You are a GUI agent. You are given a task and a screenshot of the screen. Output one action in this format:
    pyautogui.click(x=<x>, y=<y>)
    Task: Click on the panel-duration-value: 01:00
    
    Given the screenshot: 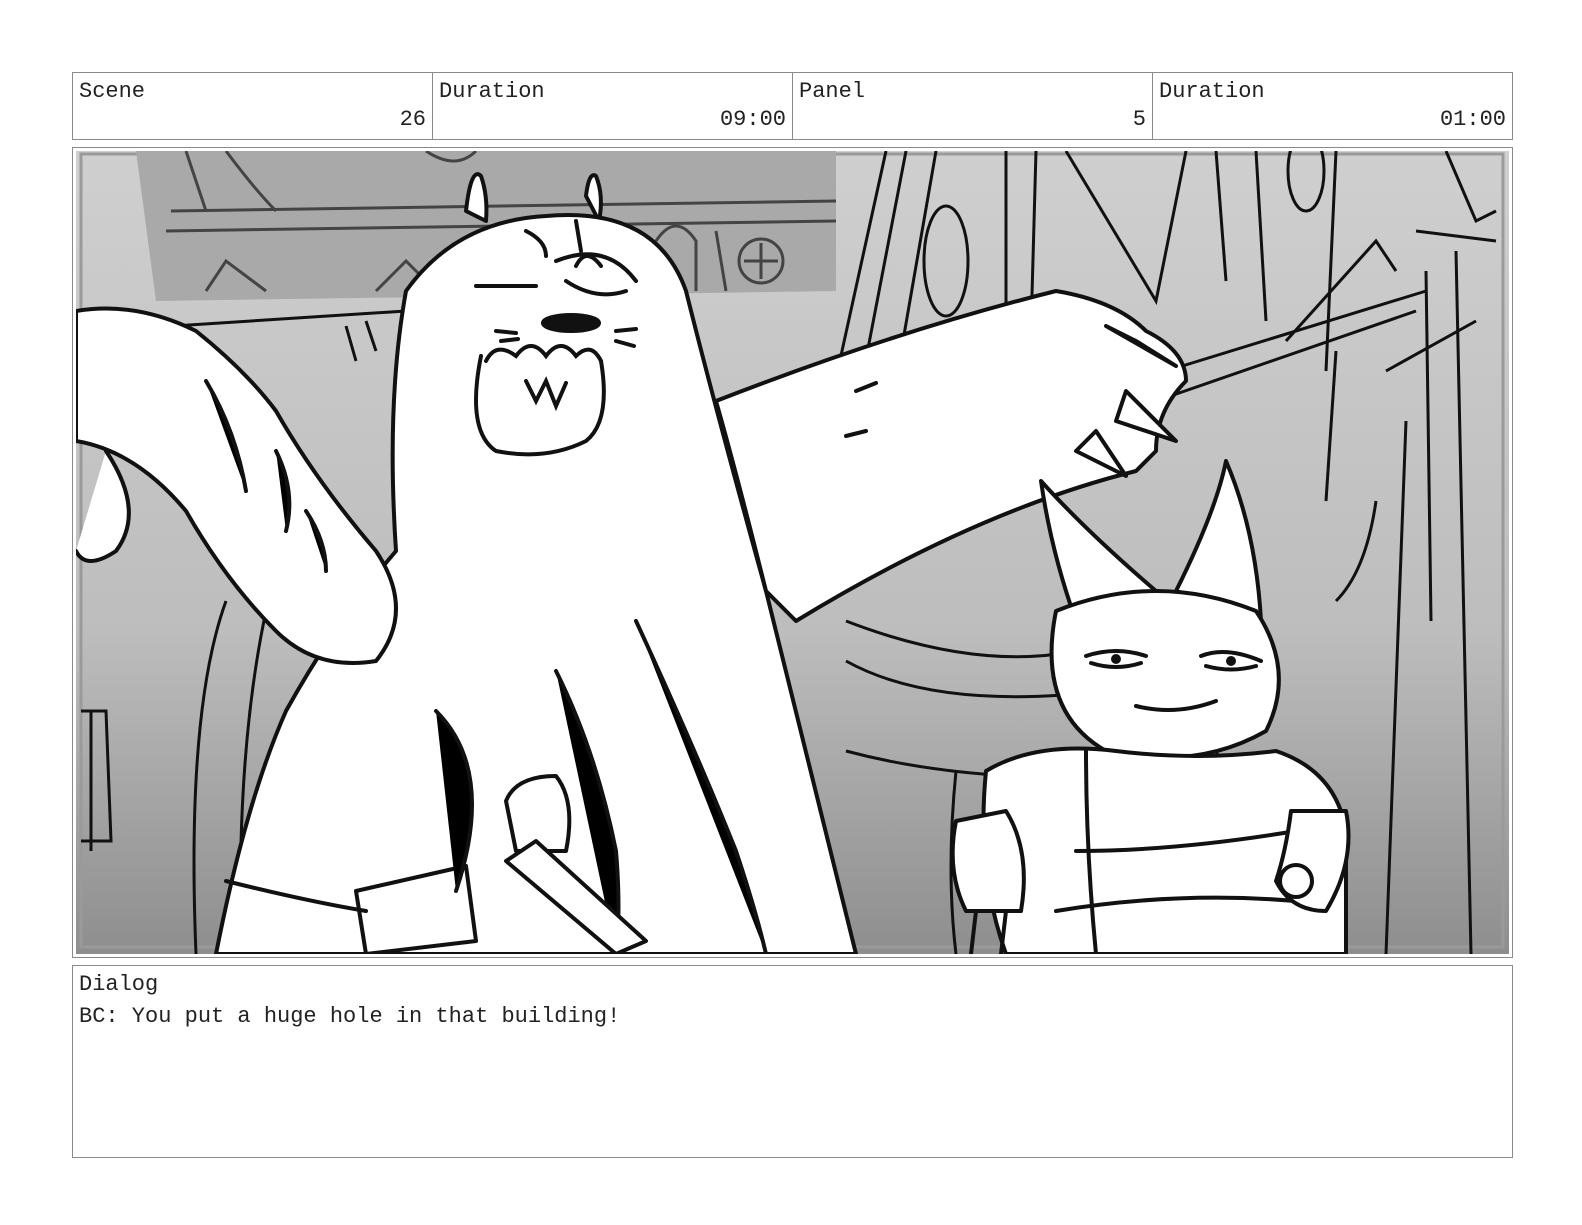 What is the action you would take?
    pyautogui.click(x=1472, y=119)
    